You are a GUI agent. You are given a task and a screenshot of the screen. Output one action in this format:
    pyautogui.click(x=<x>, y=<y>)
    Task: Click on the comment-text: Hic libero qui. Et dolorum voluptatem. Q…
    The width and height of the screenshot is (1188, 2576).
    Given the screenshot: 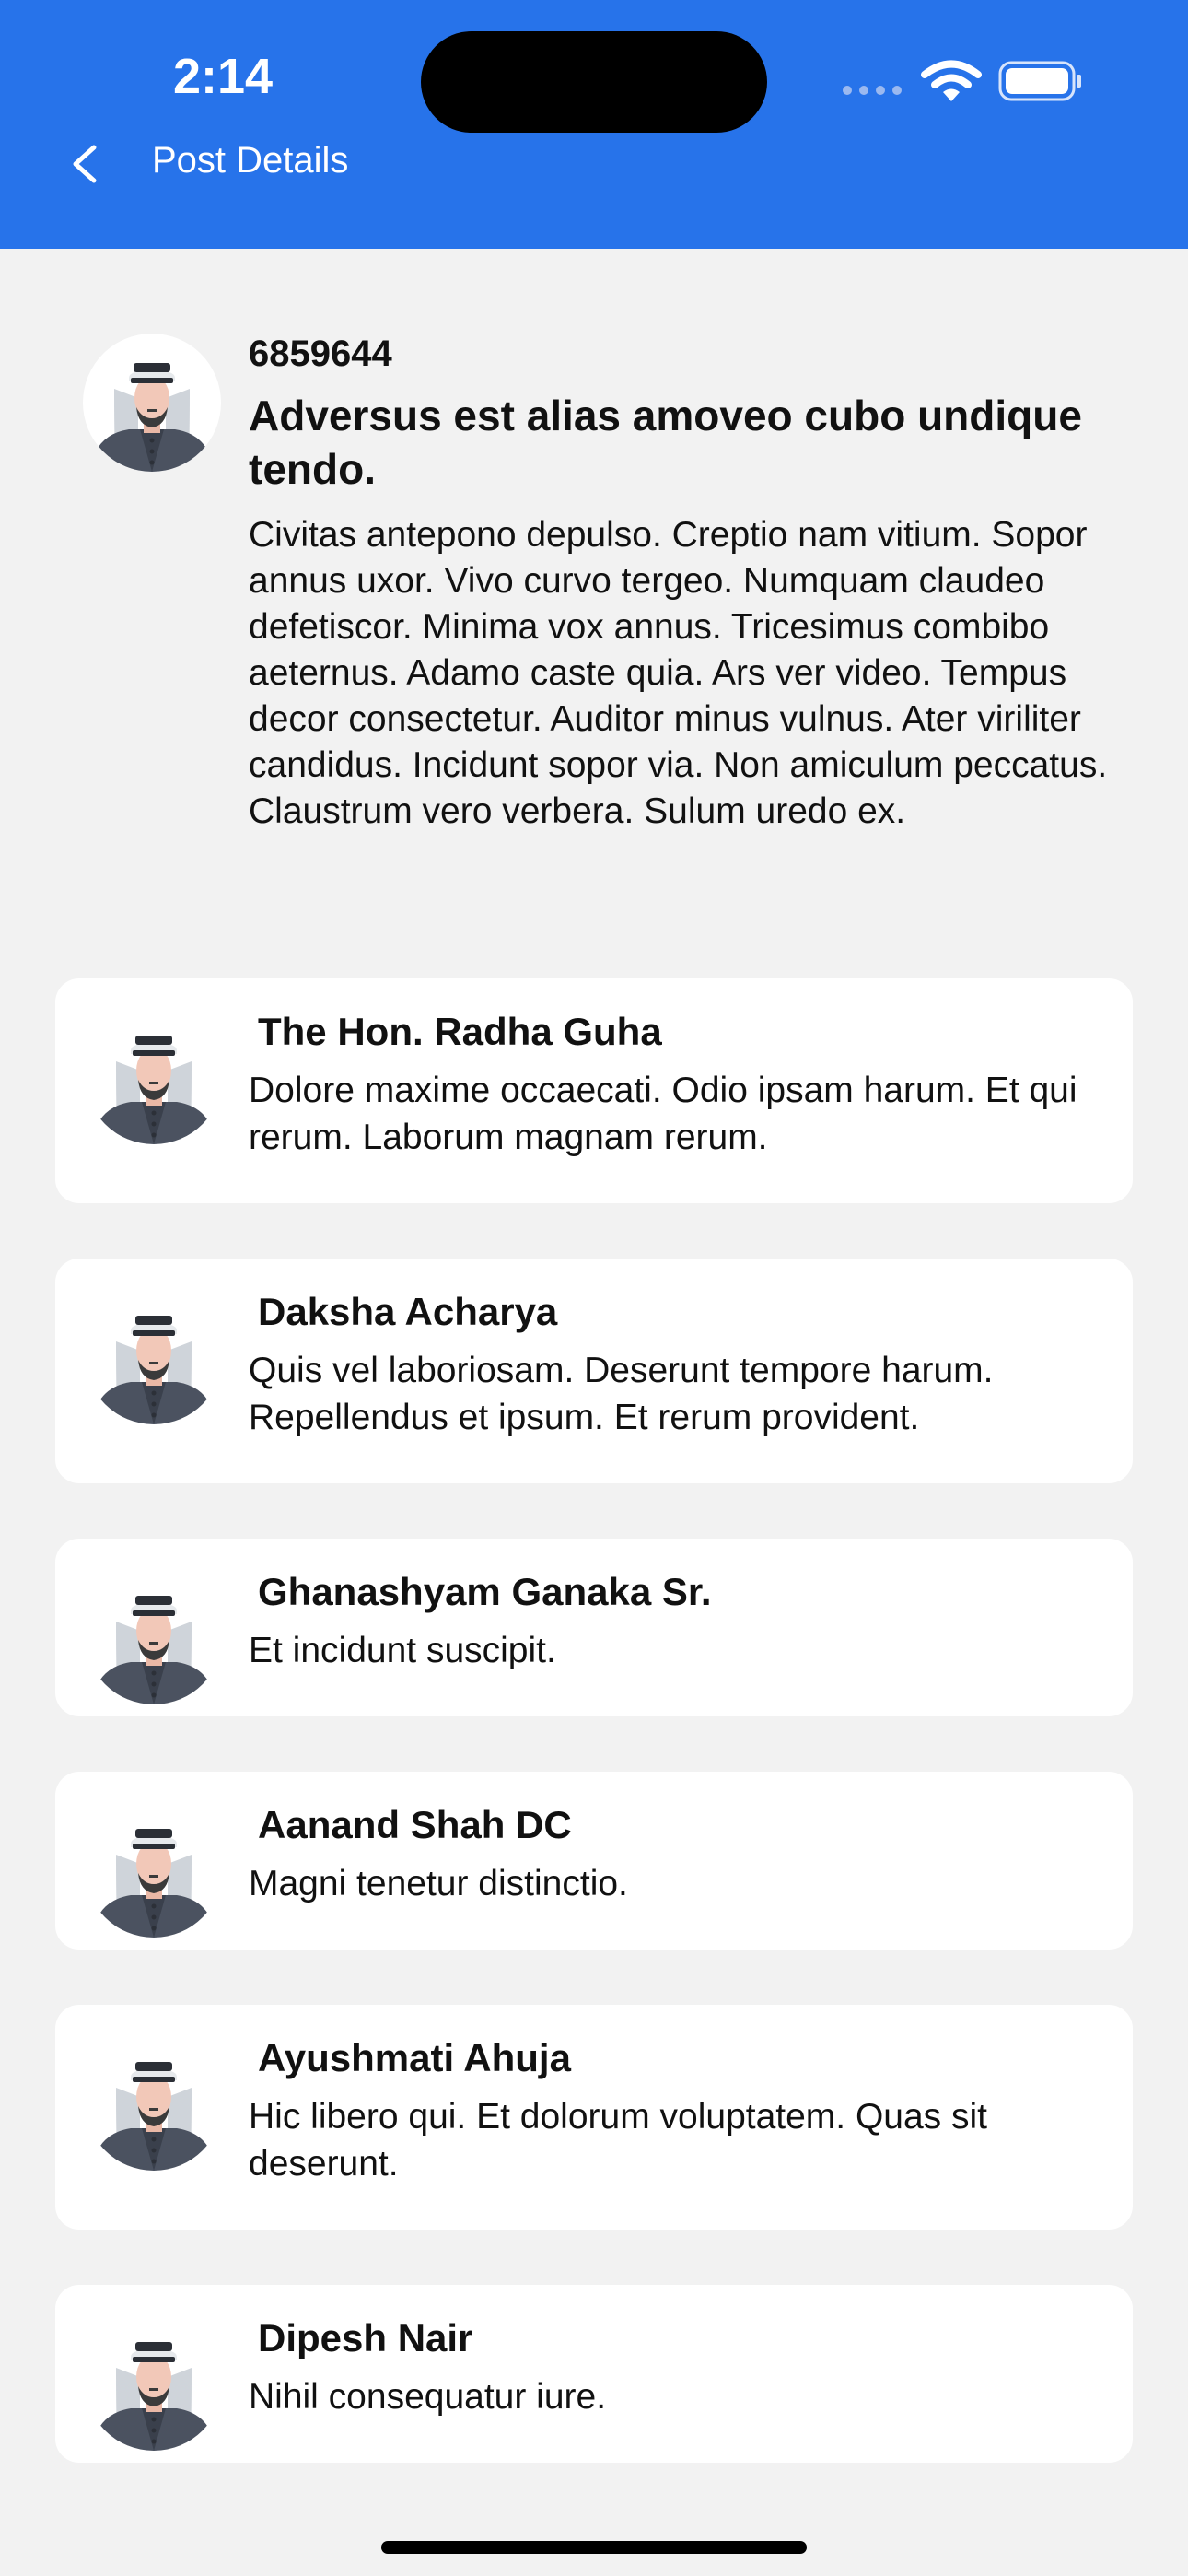 What is the action you would take?
    pyautogui.click(x=618, y=2140)
    